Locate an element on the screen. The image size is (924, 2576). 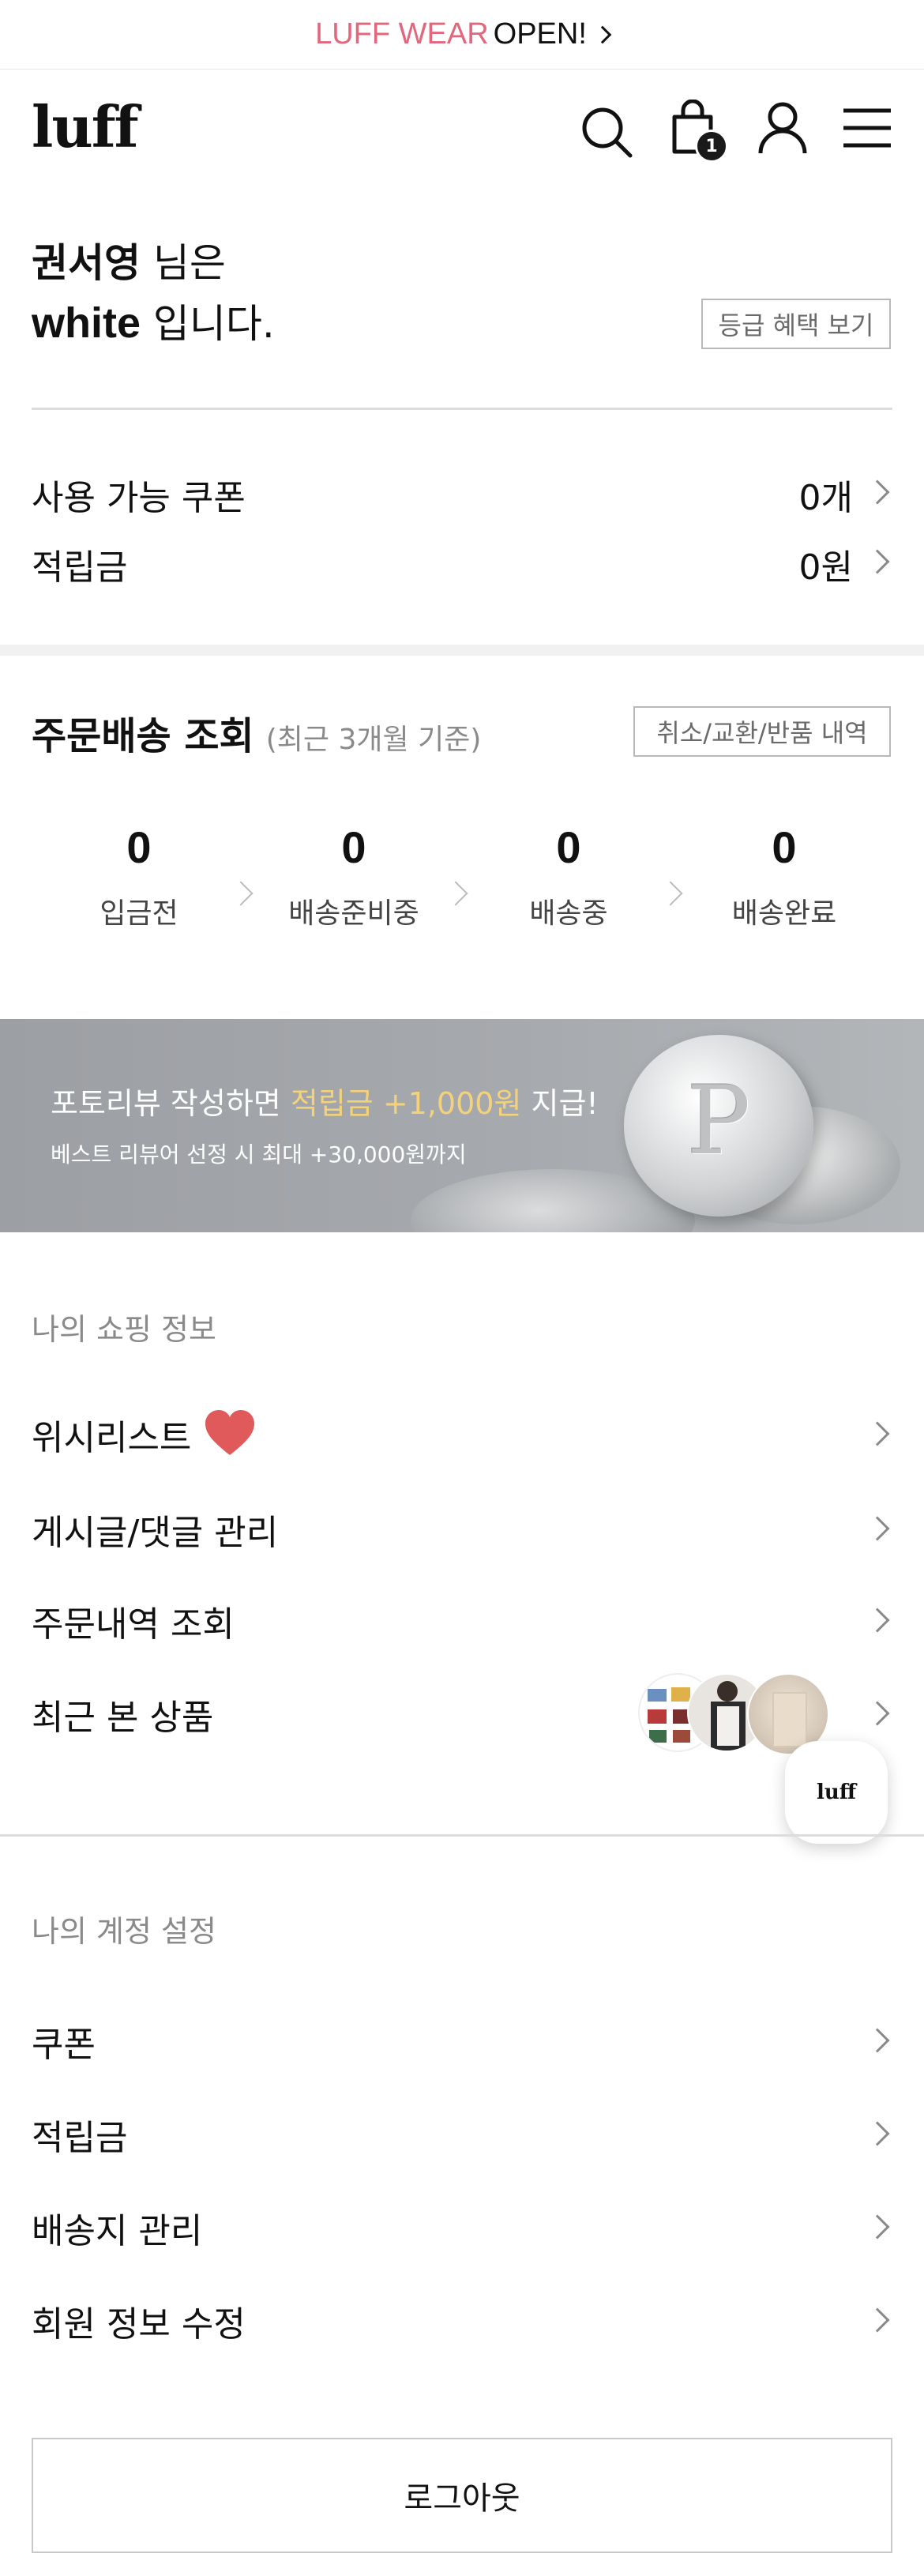
logo: luff is located at coordinates (85, 126).